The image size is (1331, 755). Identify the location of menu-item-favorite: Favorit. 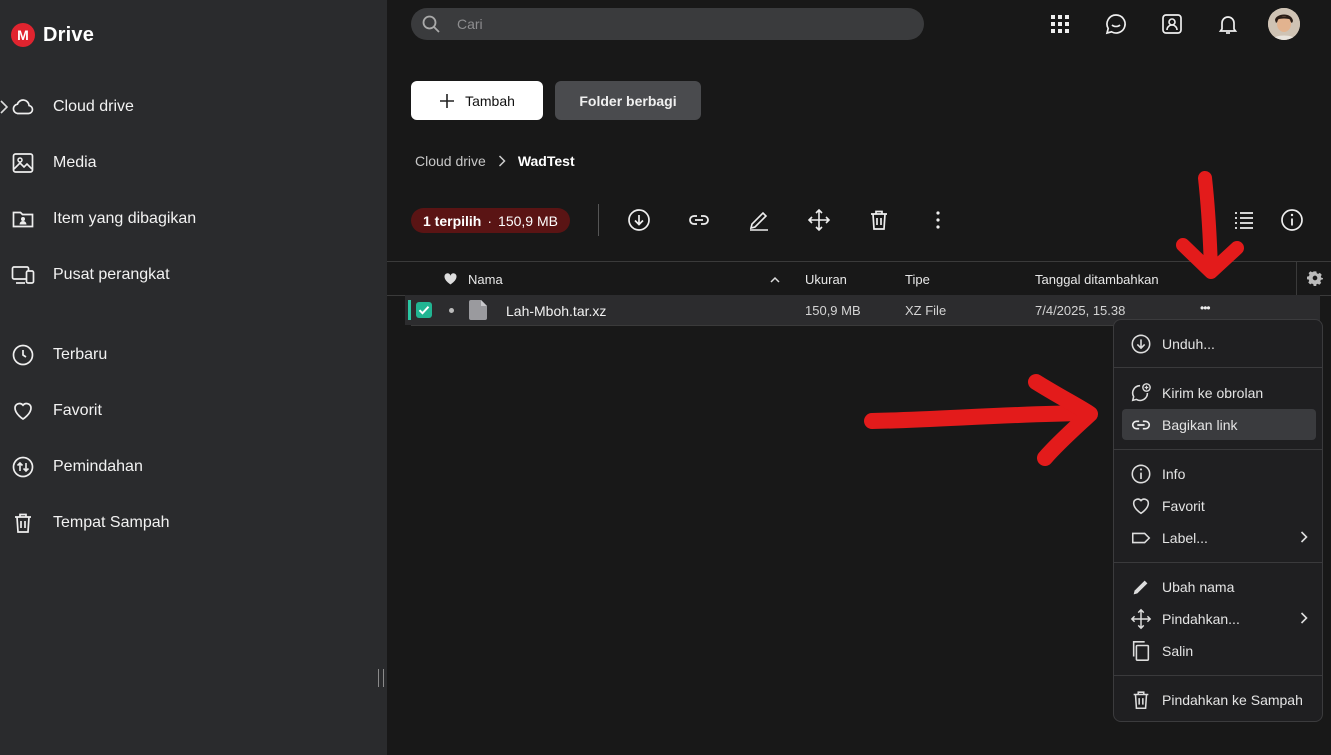
(1219, 505).